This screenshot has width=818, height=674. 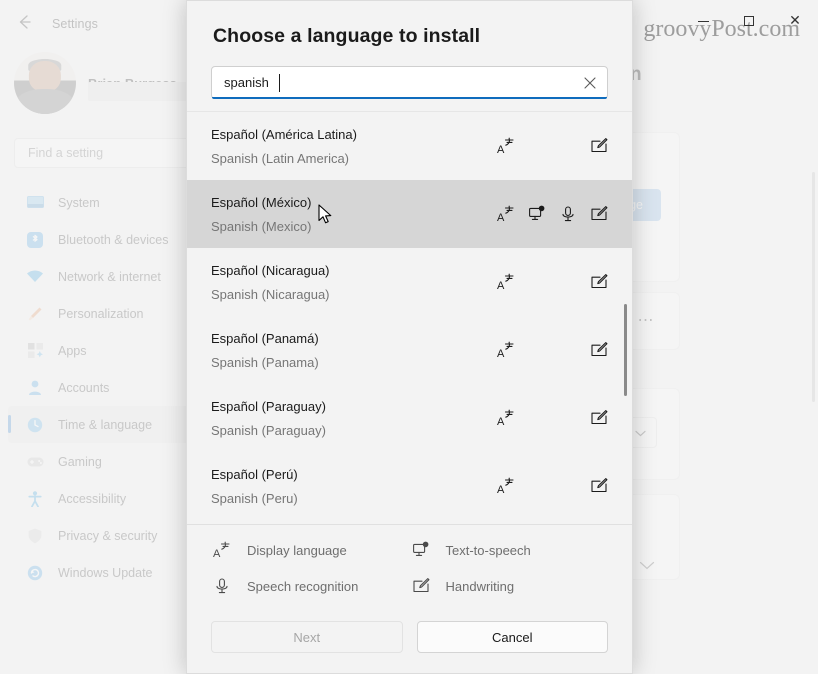 What do you see at coordinates (35, 499) in the screenshot?
I see `accessibility-icon` at bounding box center [35, 499].